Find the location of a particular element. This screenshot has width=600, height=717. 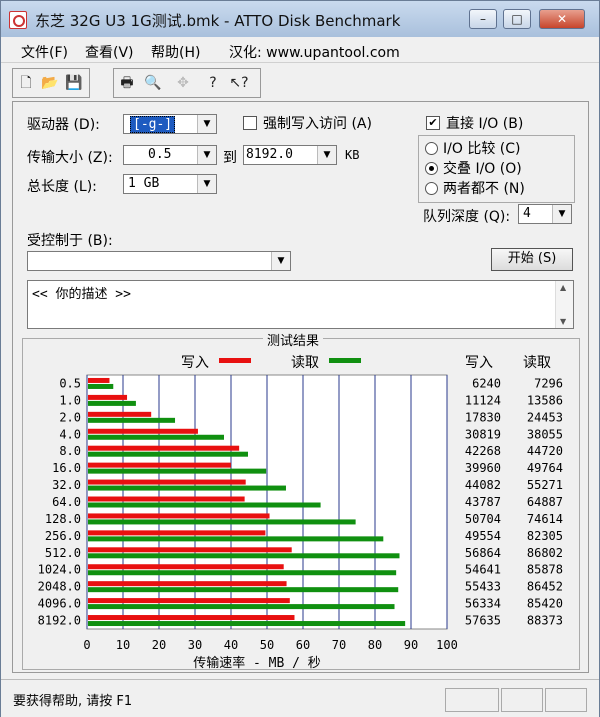

queue-depth-select: 4 ▼ is located at coordinates (545, 214).